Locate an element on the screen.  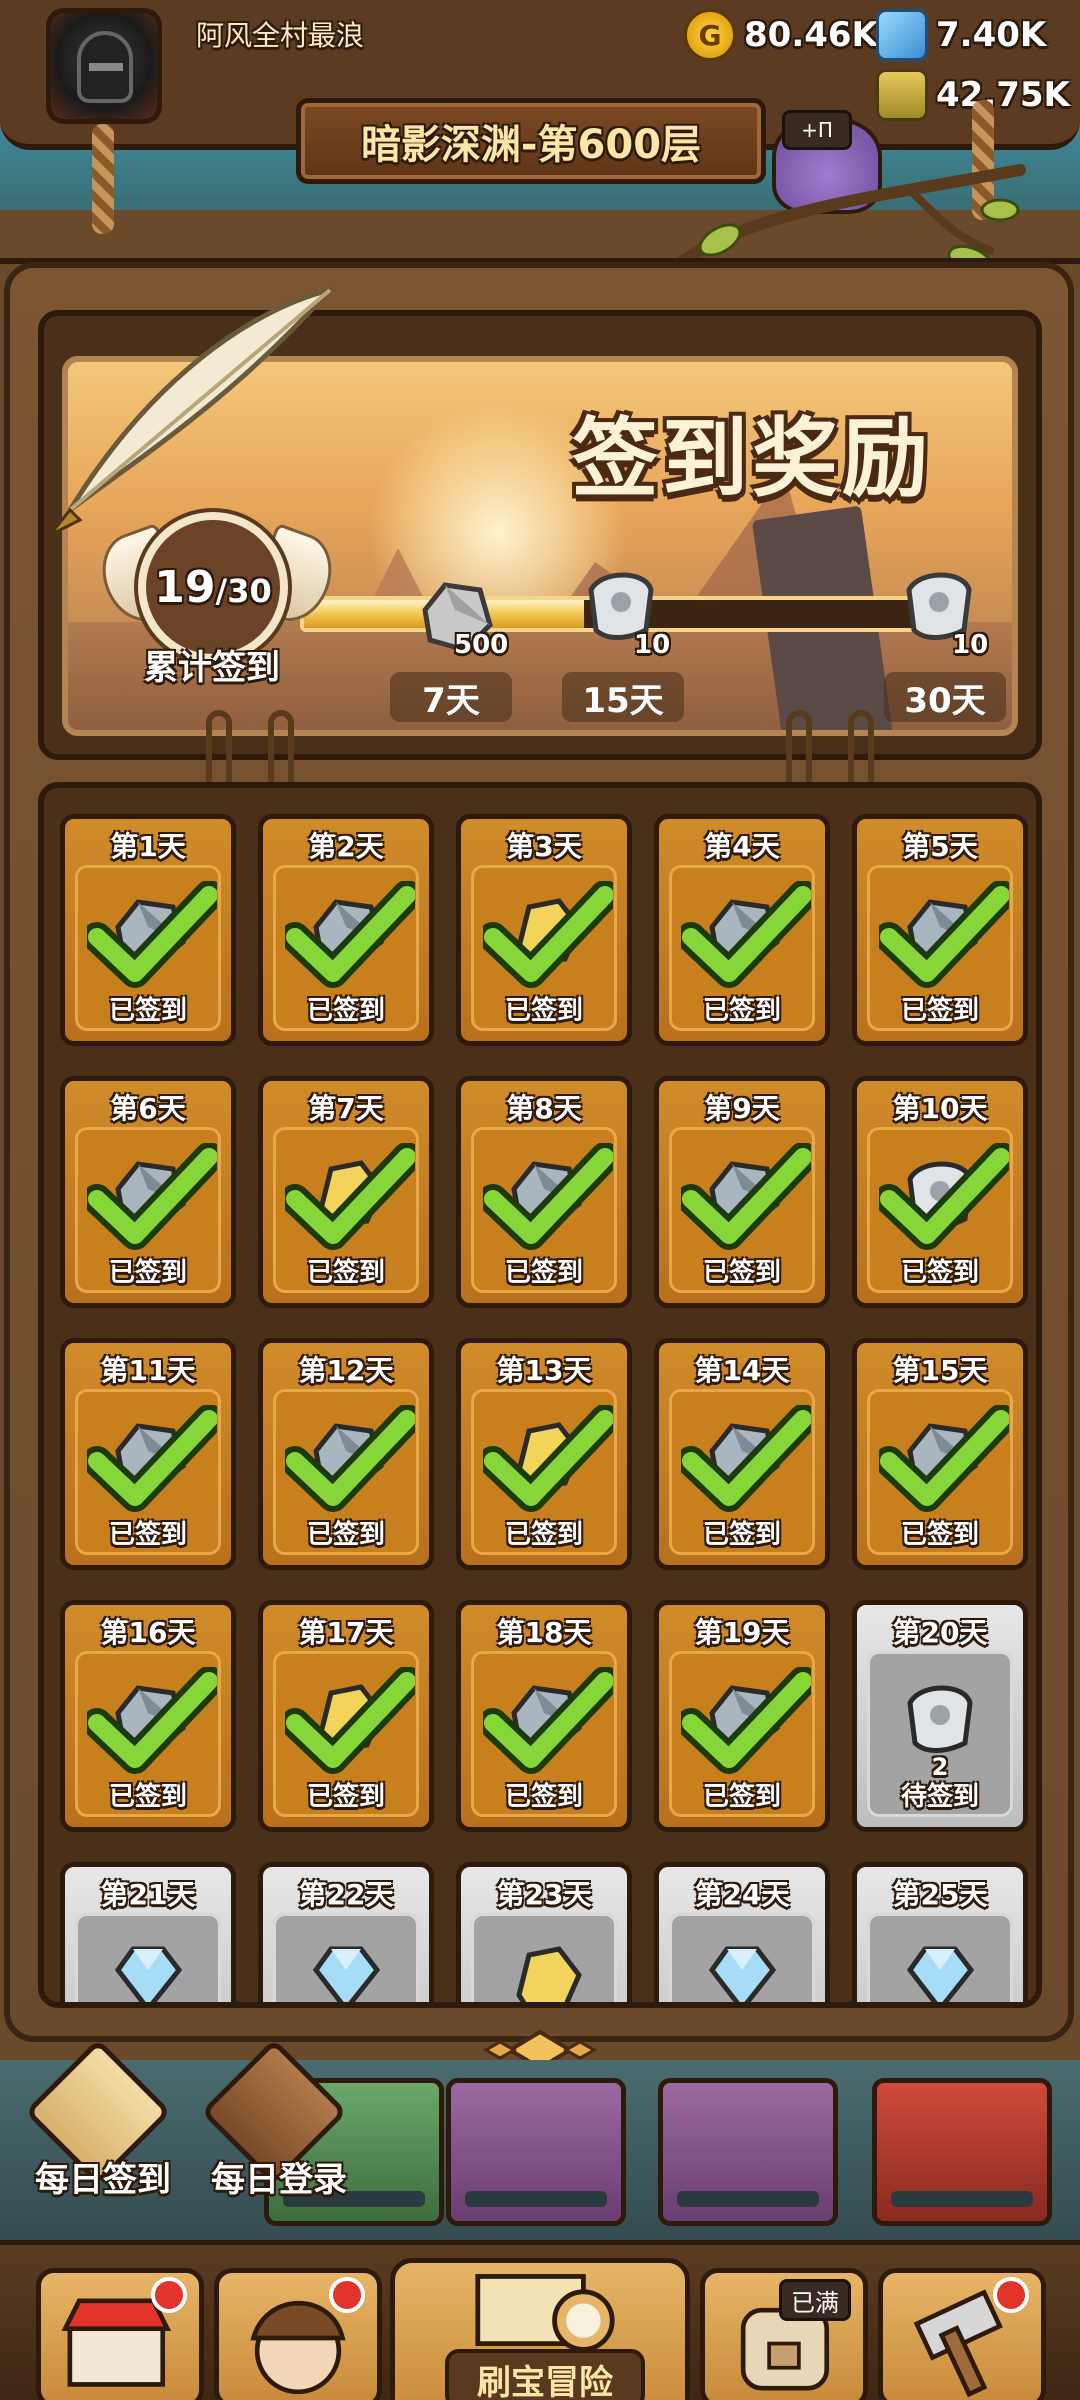
hero-card-warrior is located at coordinates (962, 2152).